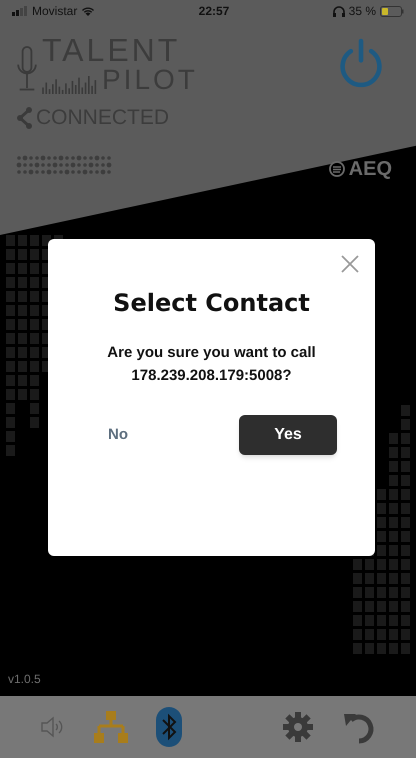 Image resolution: width=416 pixels, height=758 pixels. I want to click on share-icon, so click(24, 117).